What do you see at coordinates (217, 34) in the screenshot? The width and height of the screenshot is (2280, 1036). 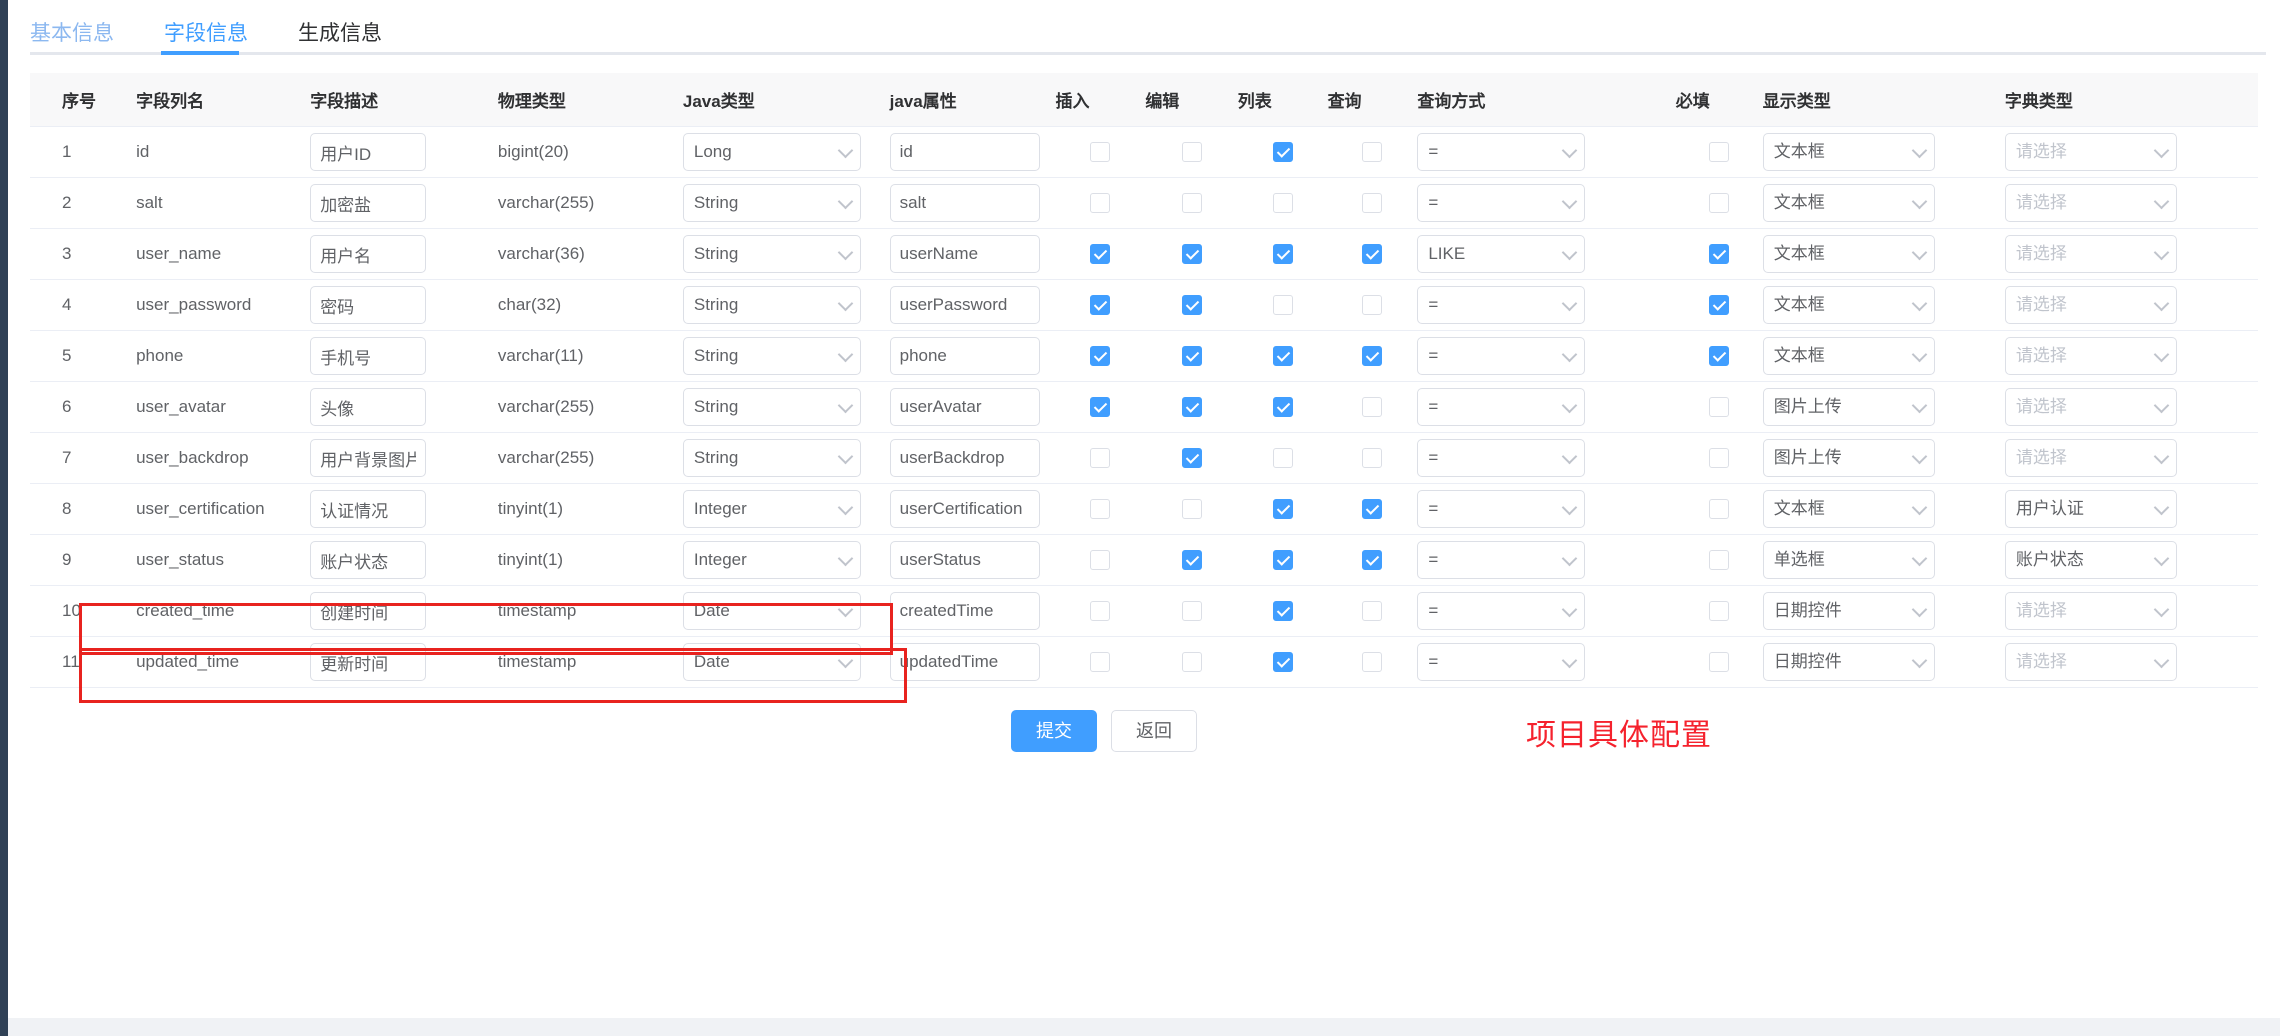 I see `tab-field-info: 字段信息` at bounding box center [217, 34].